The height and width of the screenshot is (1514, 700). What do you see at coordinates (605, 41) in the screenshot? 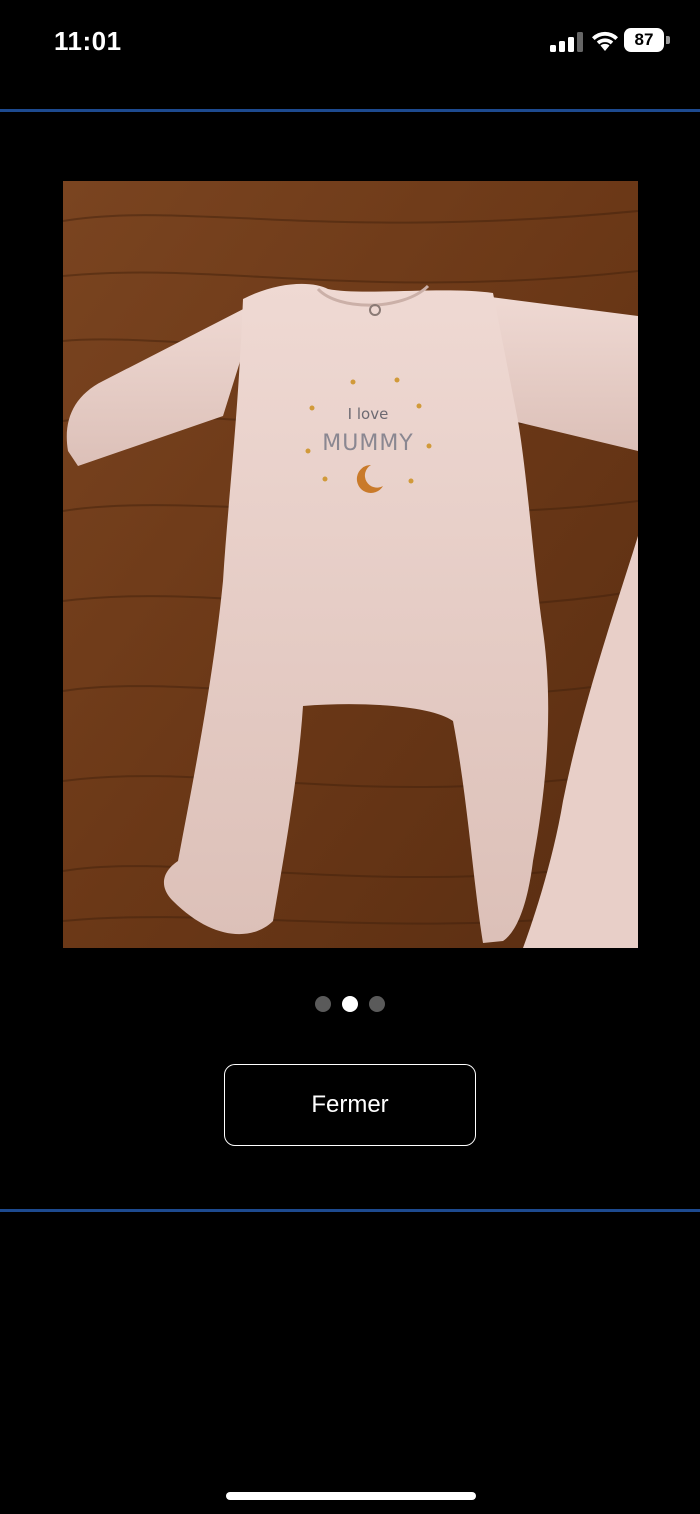
I see `wifi-icon` at bounding box center [605, 41].